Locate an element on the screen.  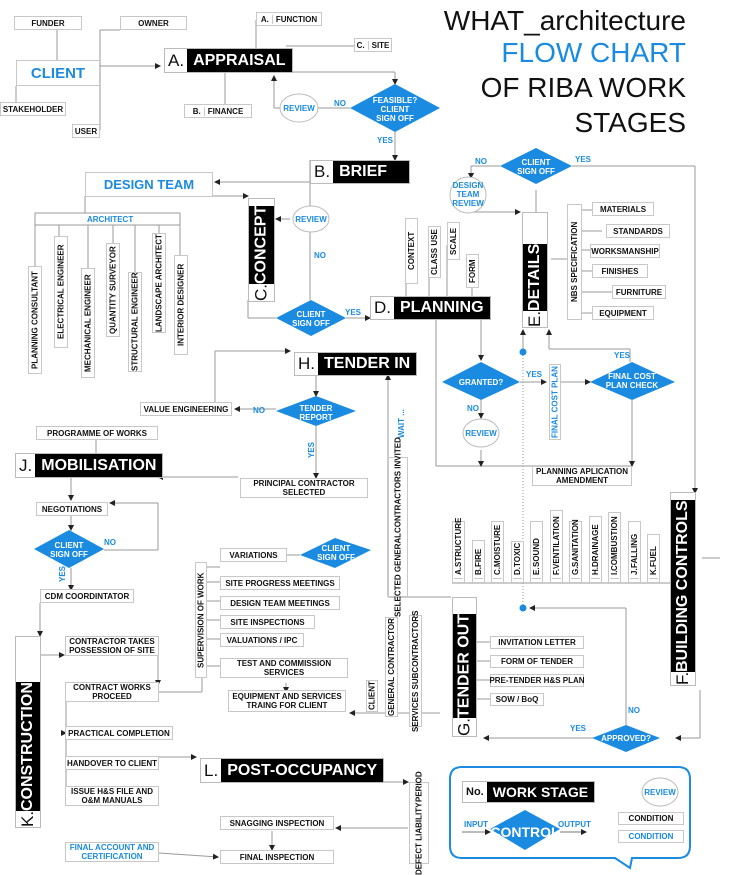
stage-name: BRIEF is located at coordinates (371, 172).